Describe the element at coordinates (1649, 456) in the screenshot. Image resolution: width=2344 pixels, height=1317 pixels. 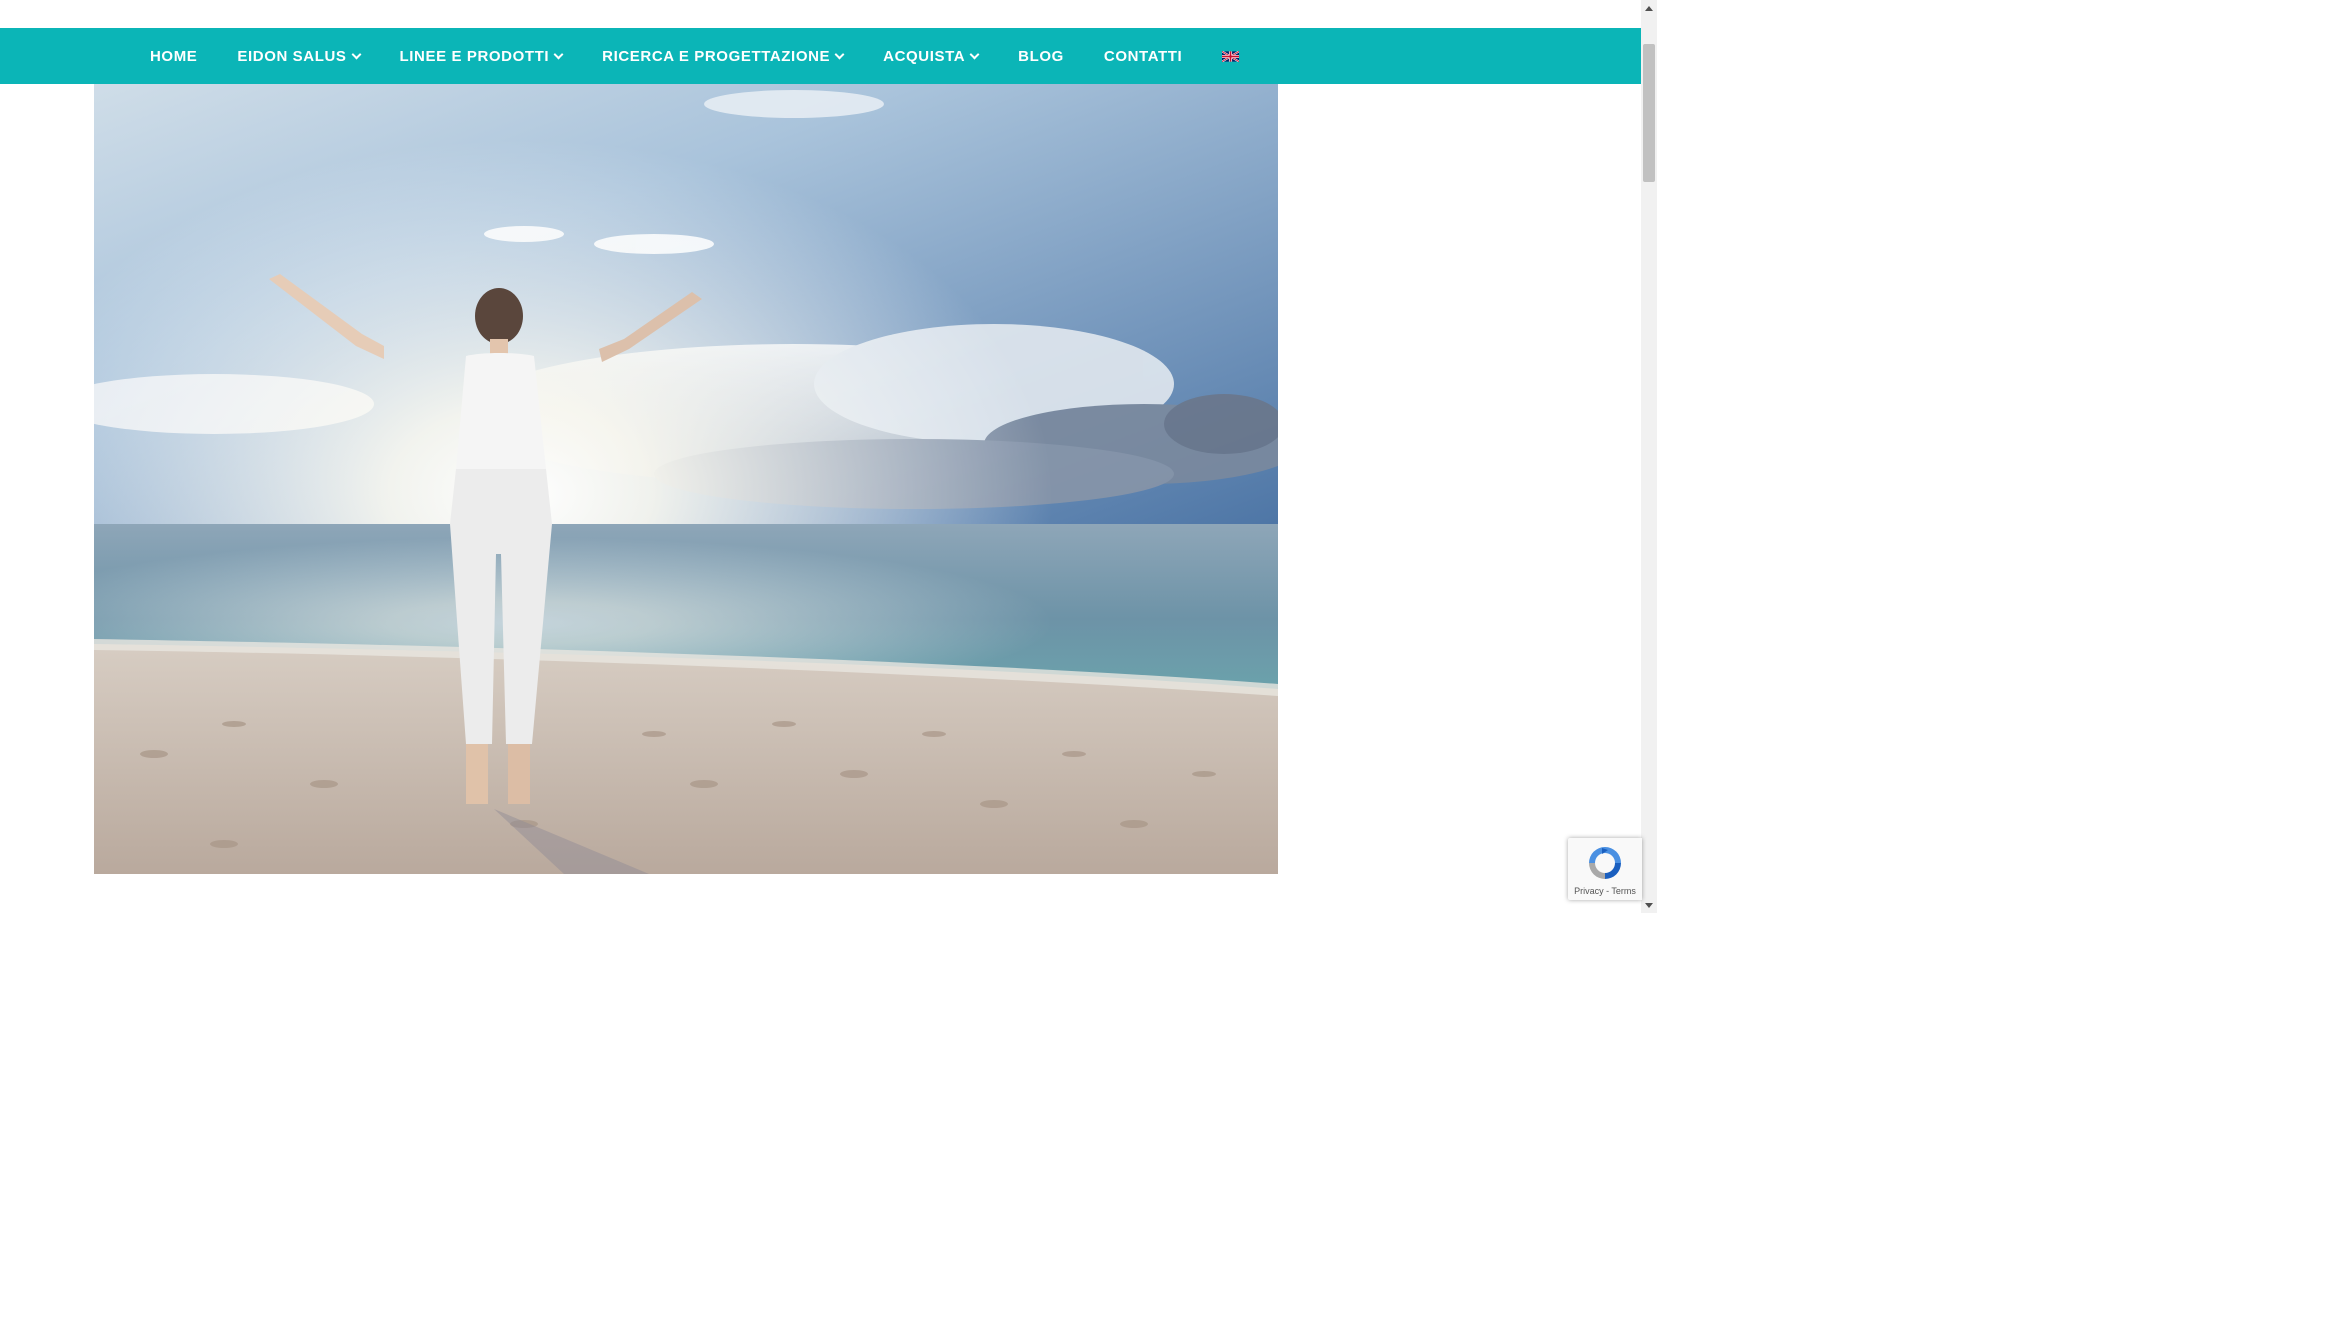
I see `vertical-scrollbar` at that location.